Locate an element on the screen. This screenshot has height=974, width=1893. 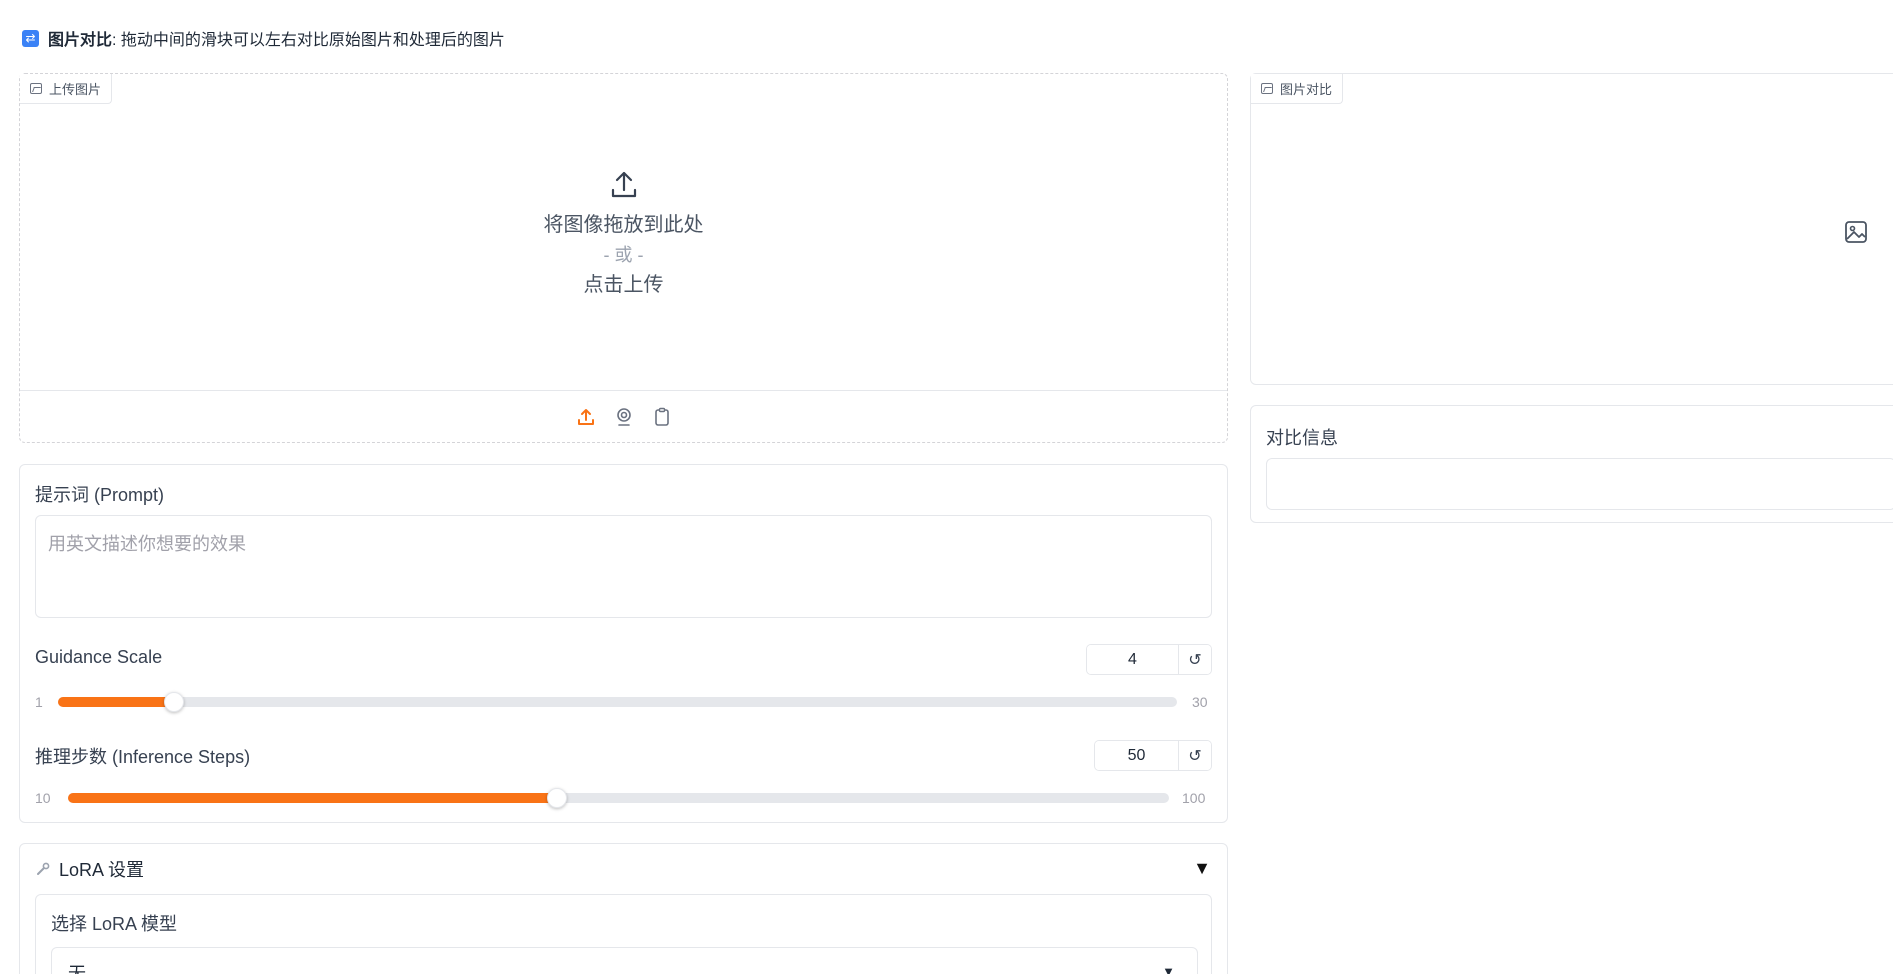
lora-title: LoRA 设置 is located at coordinates (102, 870).